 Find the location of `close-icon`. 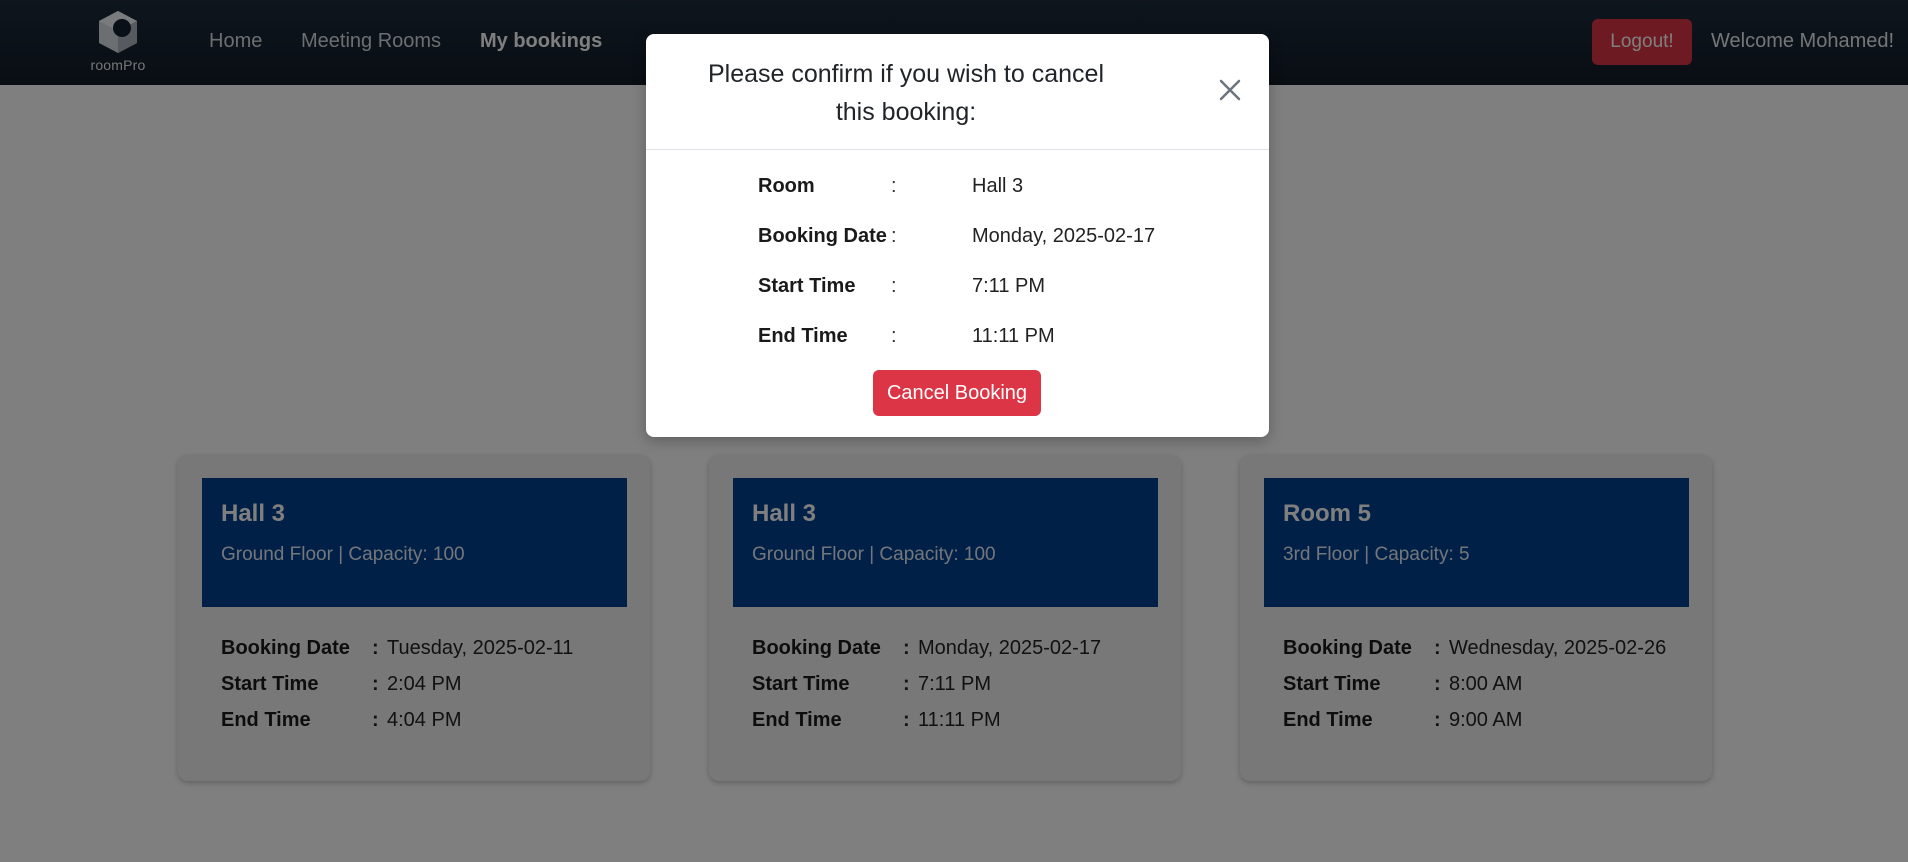

close-icon is located at coordinates (1230, 90).